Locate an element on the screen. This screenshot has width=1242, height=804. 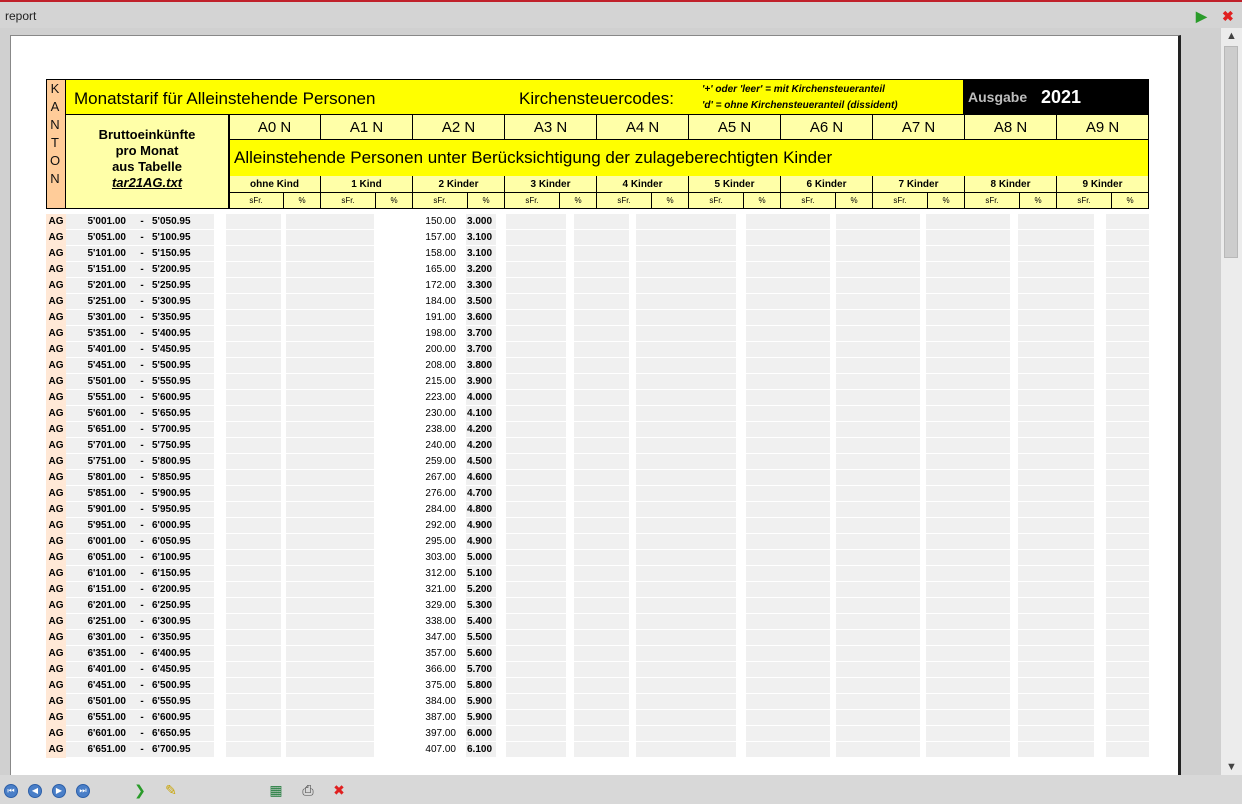
row-income-to: 5'200.95 is located at coordinates (171, 269).